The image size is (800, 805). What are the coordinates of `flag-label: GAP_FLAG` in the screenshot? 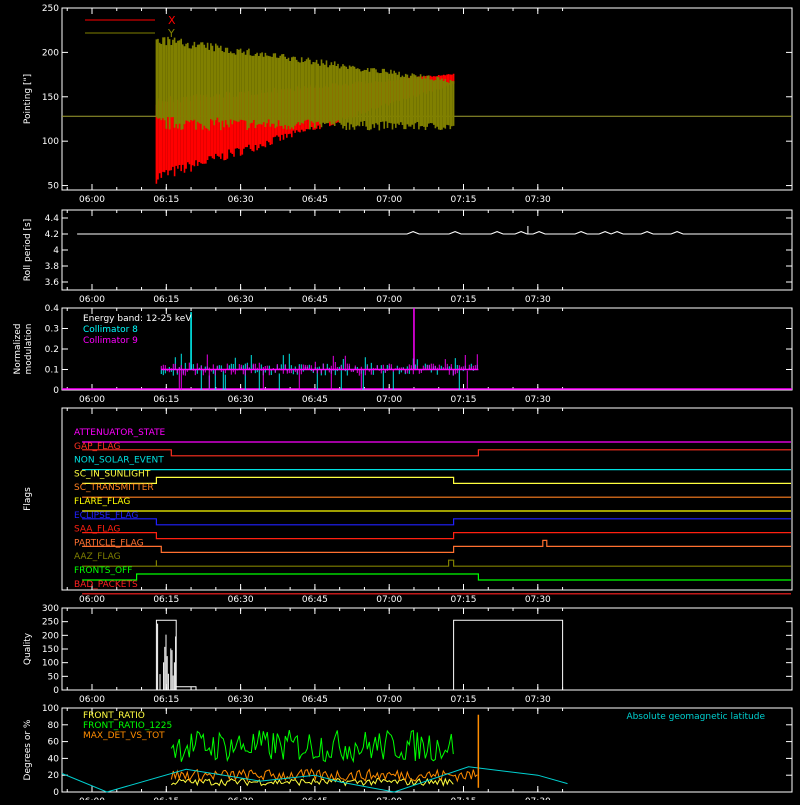 It's located at (97, 447).